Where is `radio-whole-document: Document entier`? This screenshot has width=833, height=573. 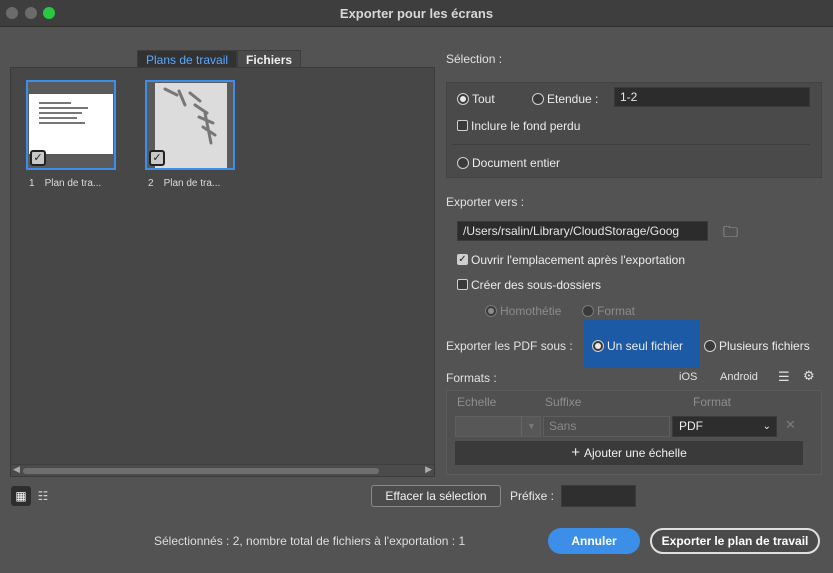 radio-whole-document: Document entier is located at coordinates (508, 162).